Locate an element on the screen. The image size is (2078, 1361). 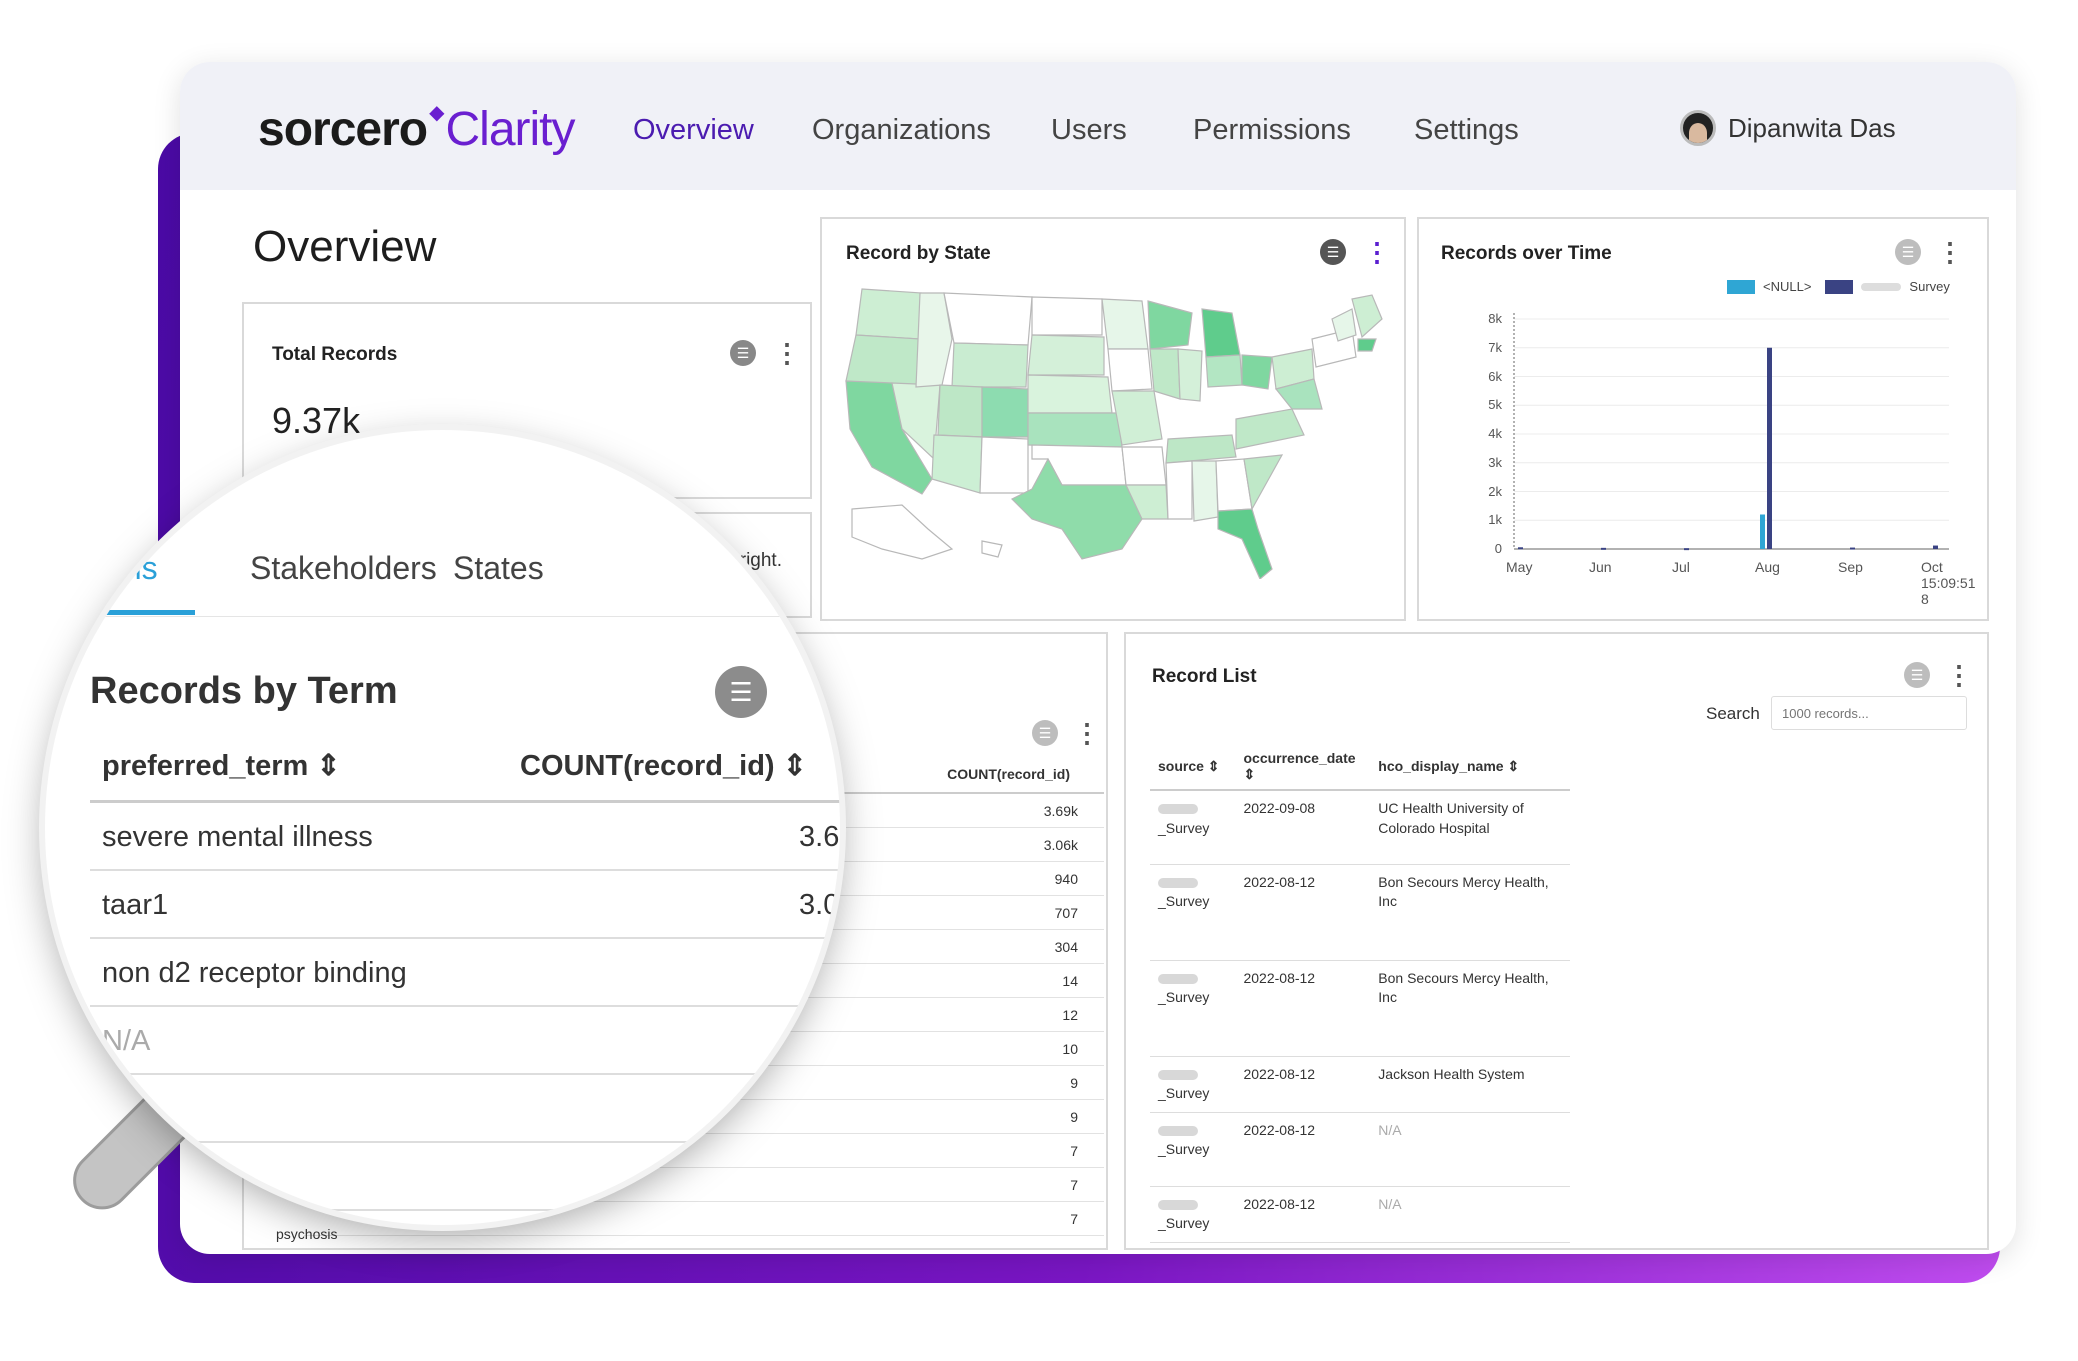
record-by-state-panel: Record by State ☰ ⋮ is located at coordinates (1113, 419).